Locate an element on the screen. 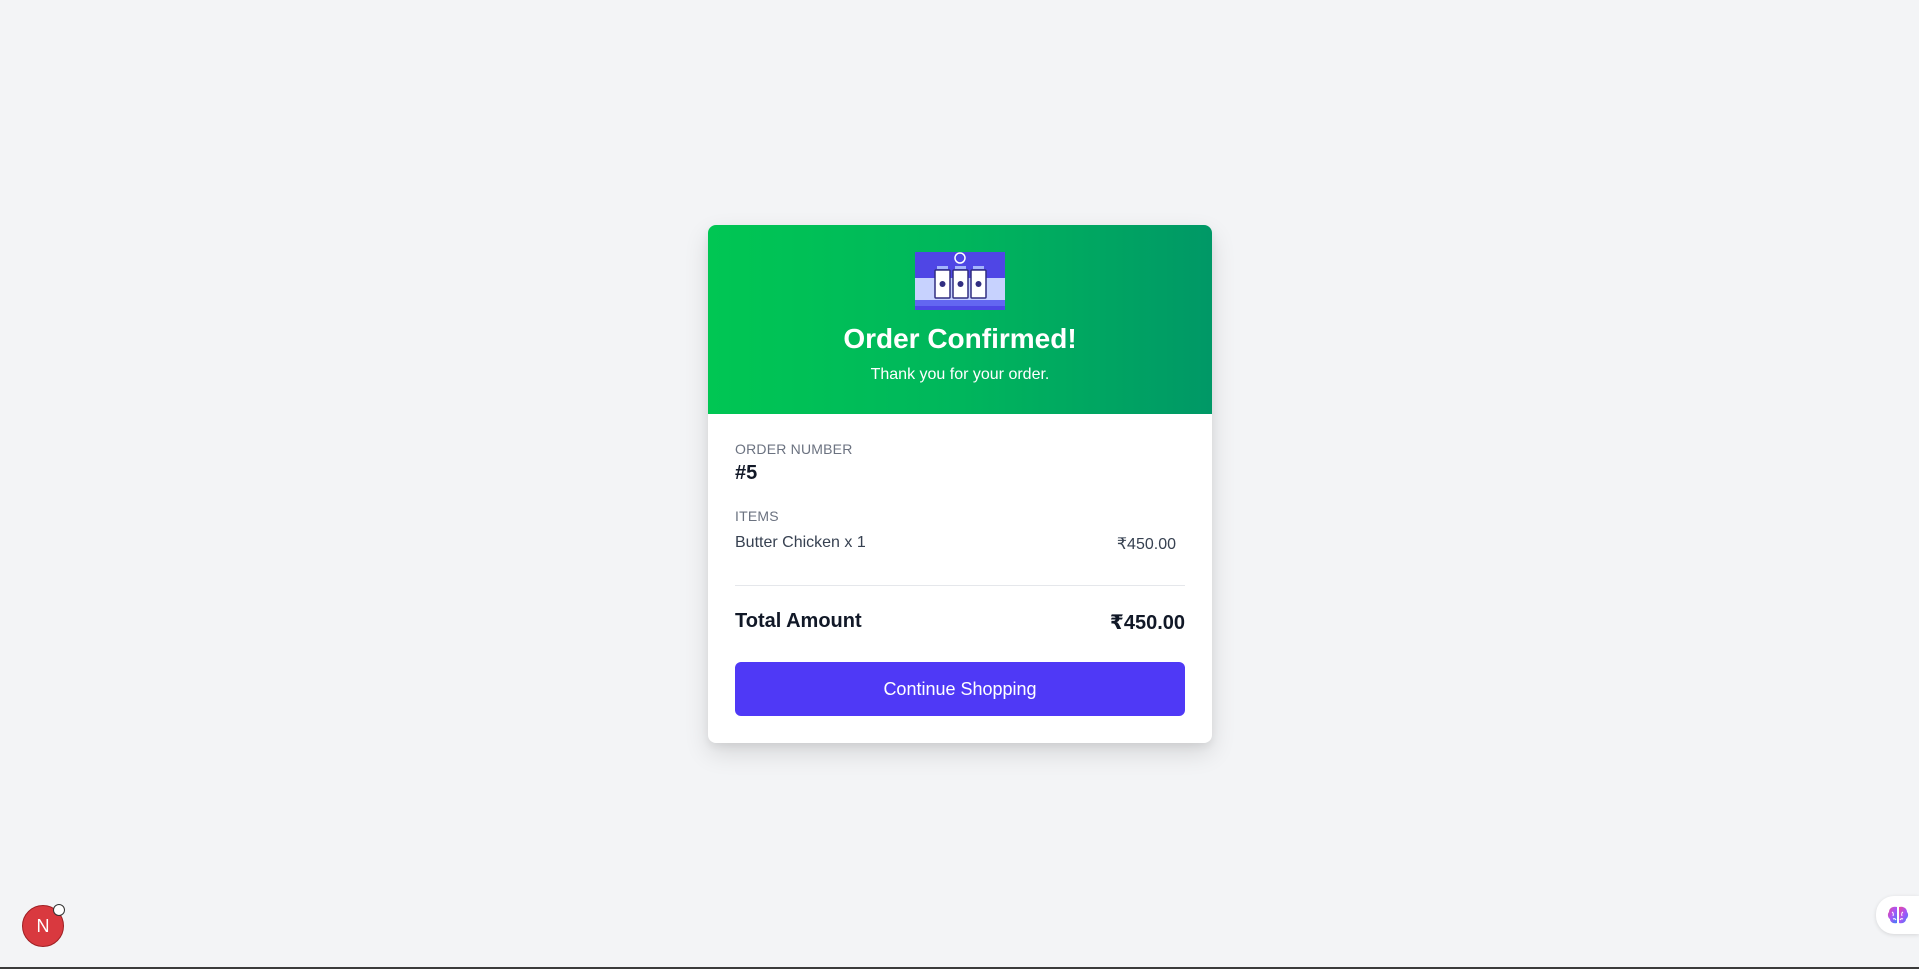  order-item-row: Butter Chicken x 1 ₹450.00 is located at coordinates (955, 544).